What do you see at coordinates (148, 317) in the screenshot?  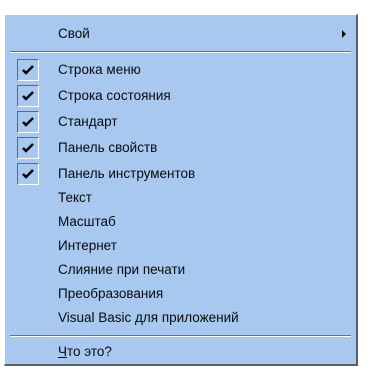 I see `menu-item-label: Visual Basic для приложений` at bounding box center [148, 317].